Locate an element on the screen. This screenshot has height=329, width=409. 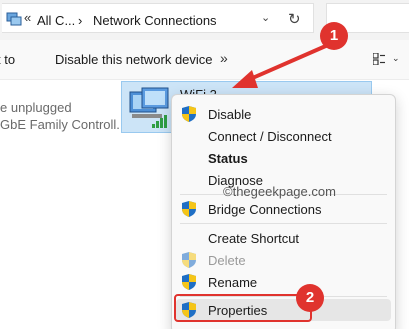
disable-device-button: Disable this network device is located at coordinates (134, 59).